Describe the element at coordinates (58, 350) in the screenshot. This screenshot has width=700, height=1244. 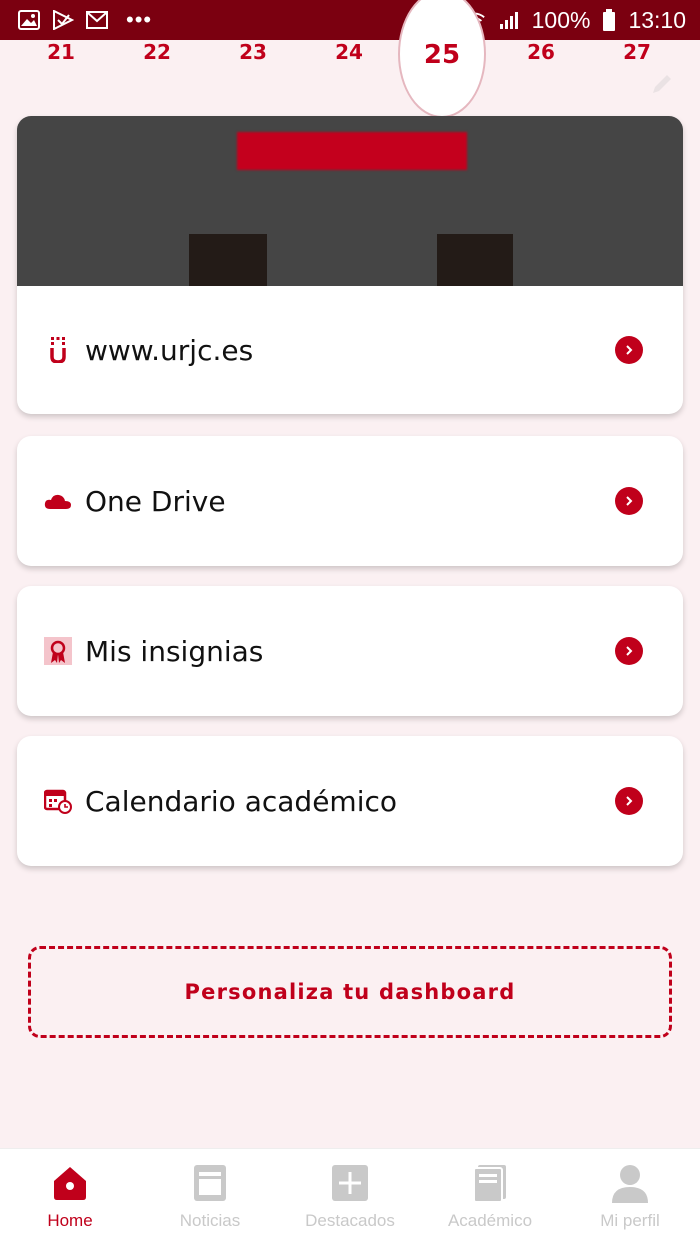
I see `urjc-logo-icon` at that location.